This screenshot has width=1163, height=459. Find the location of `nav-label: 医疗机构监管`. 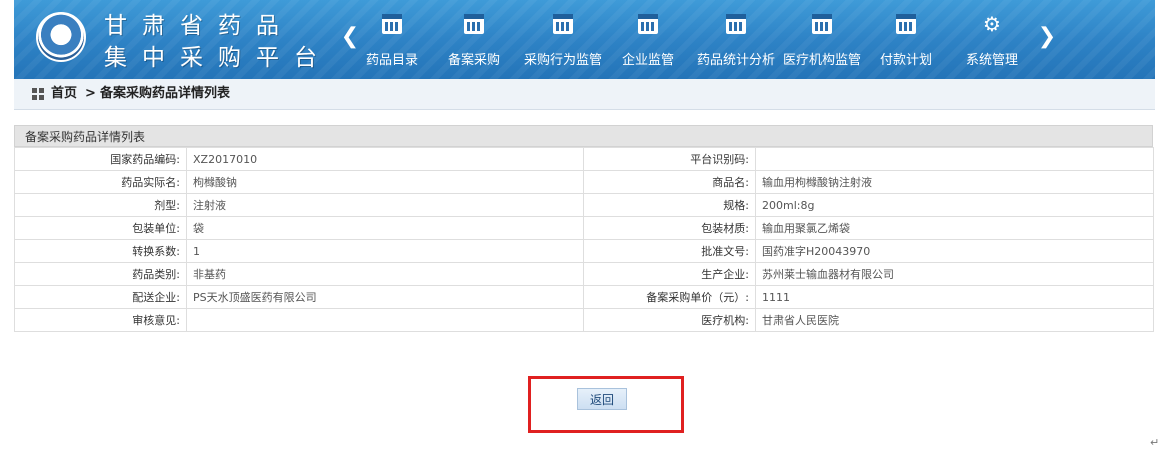

nav-label: 医疗机构监管 is located at coordinates (821, 60).